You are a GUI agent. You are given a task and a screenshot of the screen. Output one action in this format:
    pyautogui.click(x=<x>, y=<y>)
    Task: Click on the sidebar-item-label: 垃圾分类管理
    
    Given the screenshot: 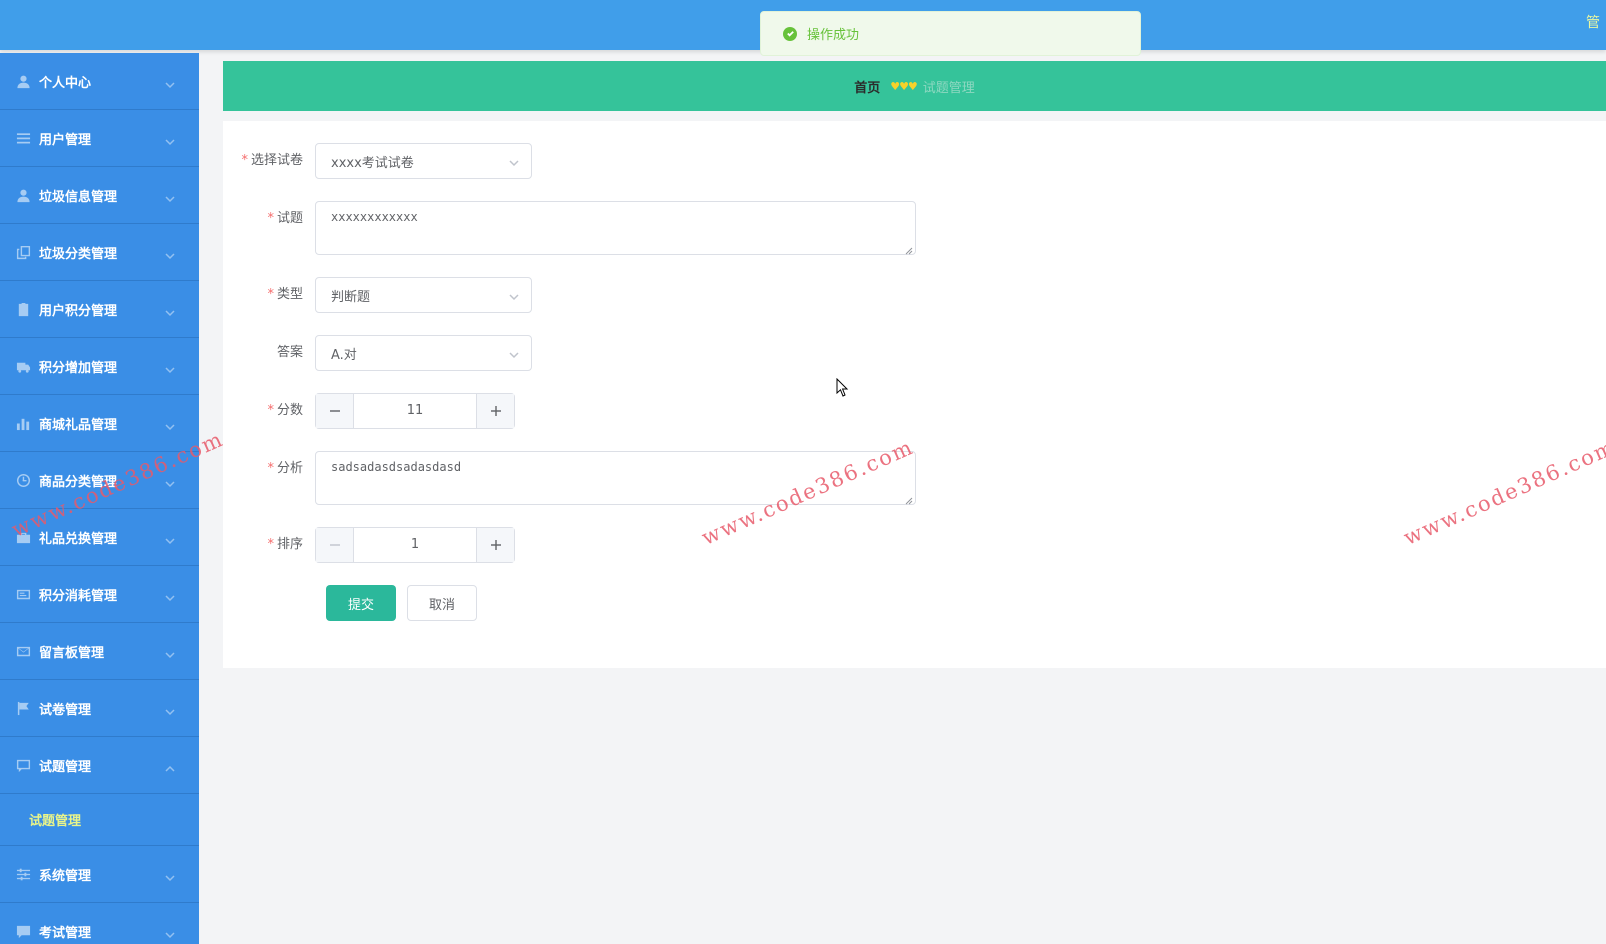 What is the action you would take?
    pyautogui.click(x=78, y=254)
    